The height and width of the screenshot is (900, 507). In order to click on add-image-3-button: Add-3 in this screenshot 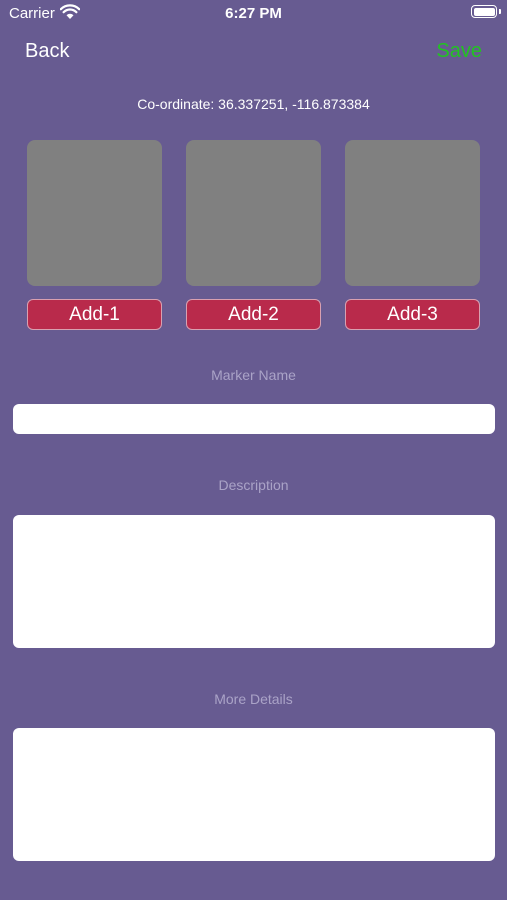, I will do `click(412, 314)`.